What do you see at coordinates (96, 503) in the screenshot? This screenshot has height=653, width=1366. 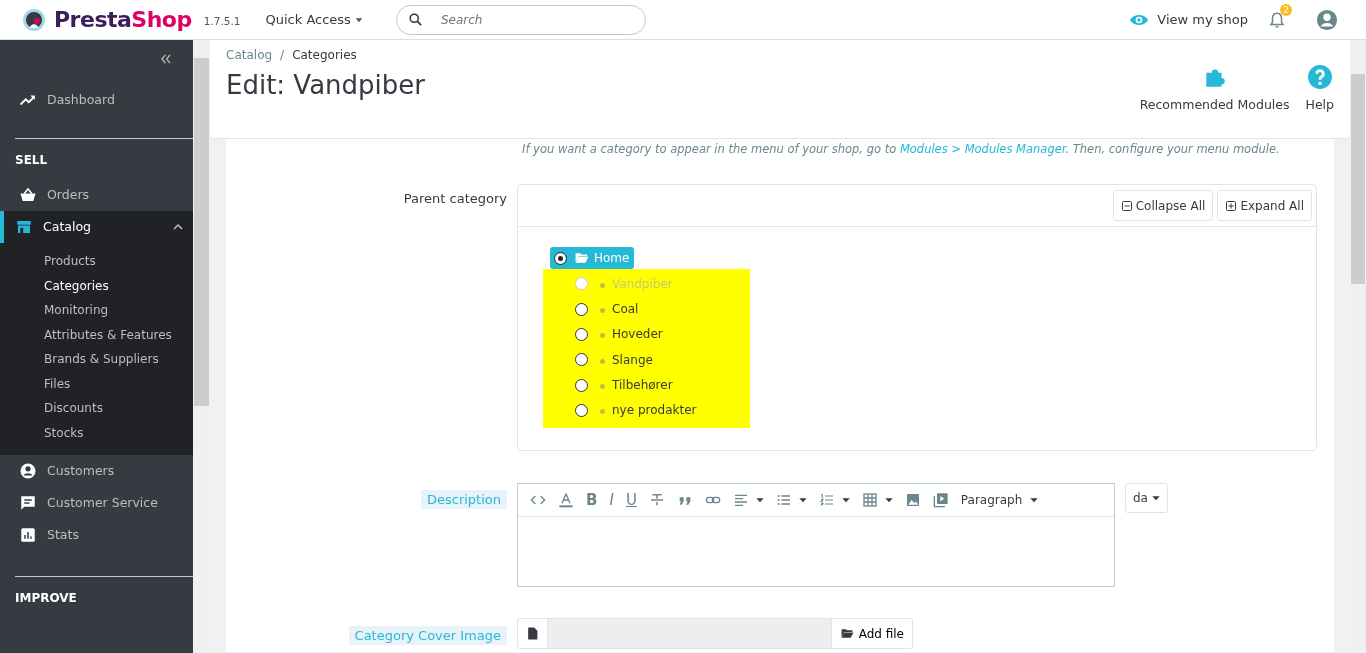 I see `sidebar-item: Customer Service` at bounding box center [96, 503].